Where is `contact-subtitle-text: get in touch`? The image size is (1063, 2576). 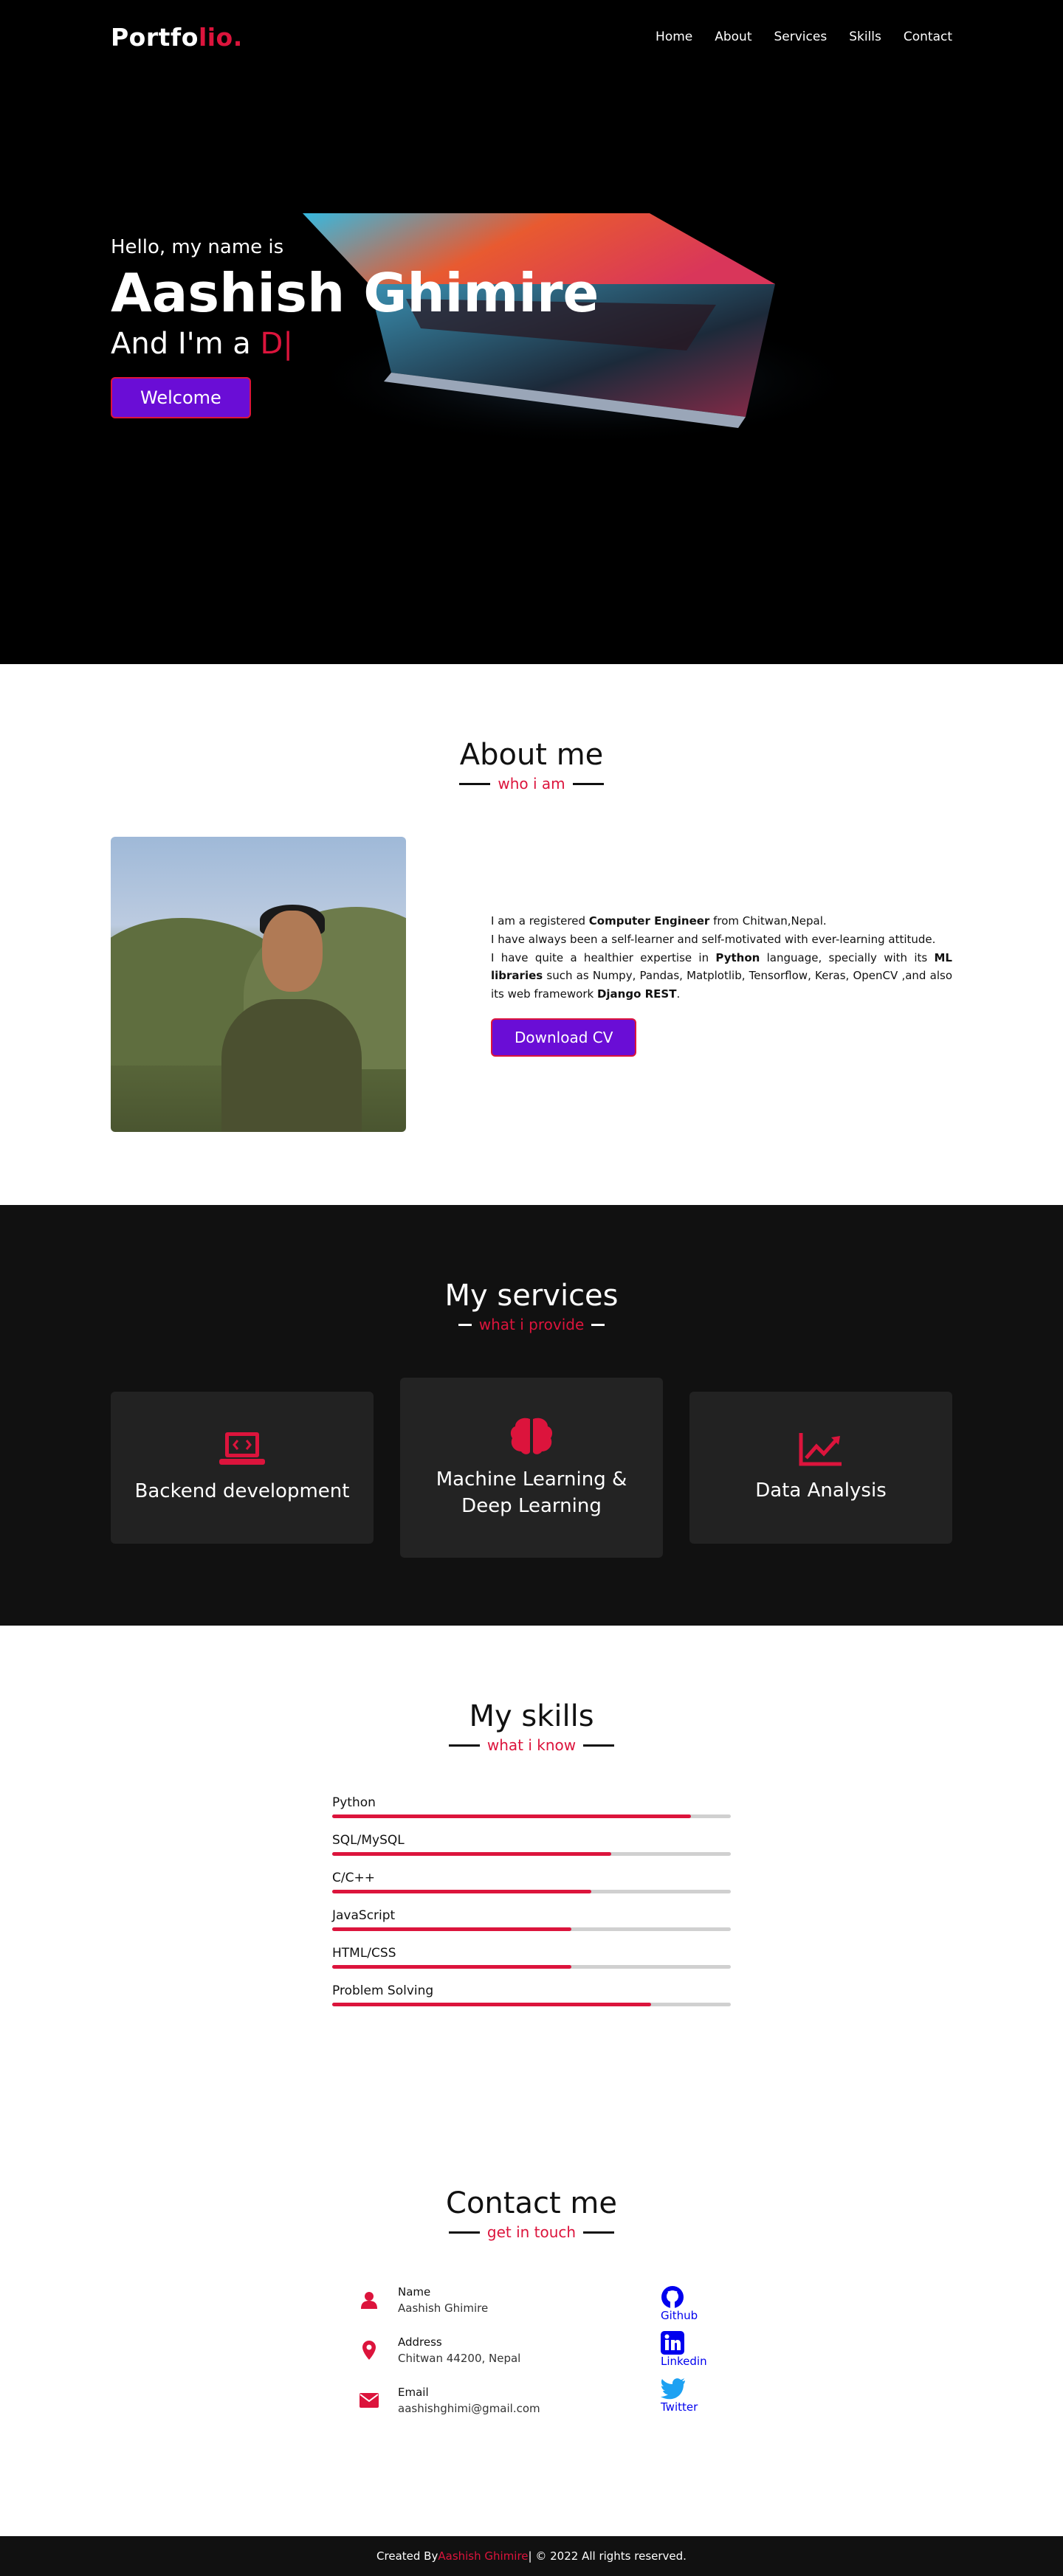
contact-subtitle-text: get in touch is located at coordinates (531, 2232).